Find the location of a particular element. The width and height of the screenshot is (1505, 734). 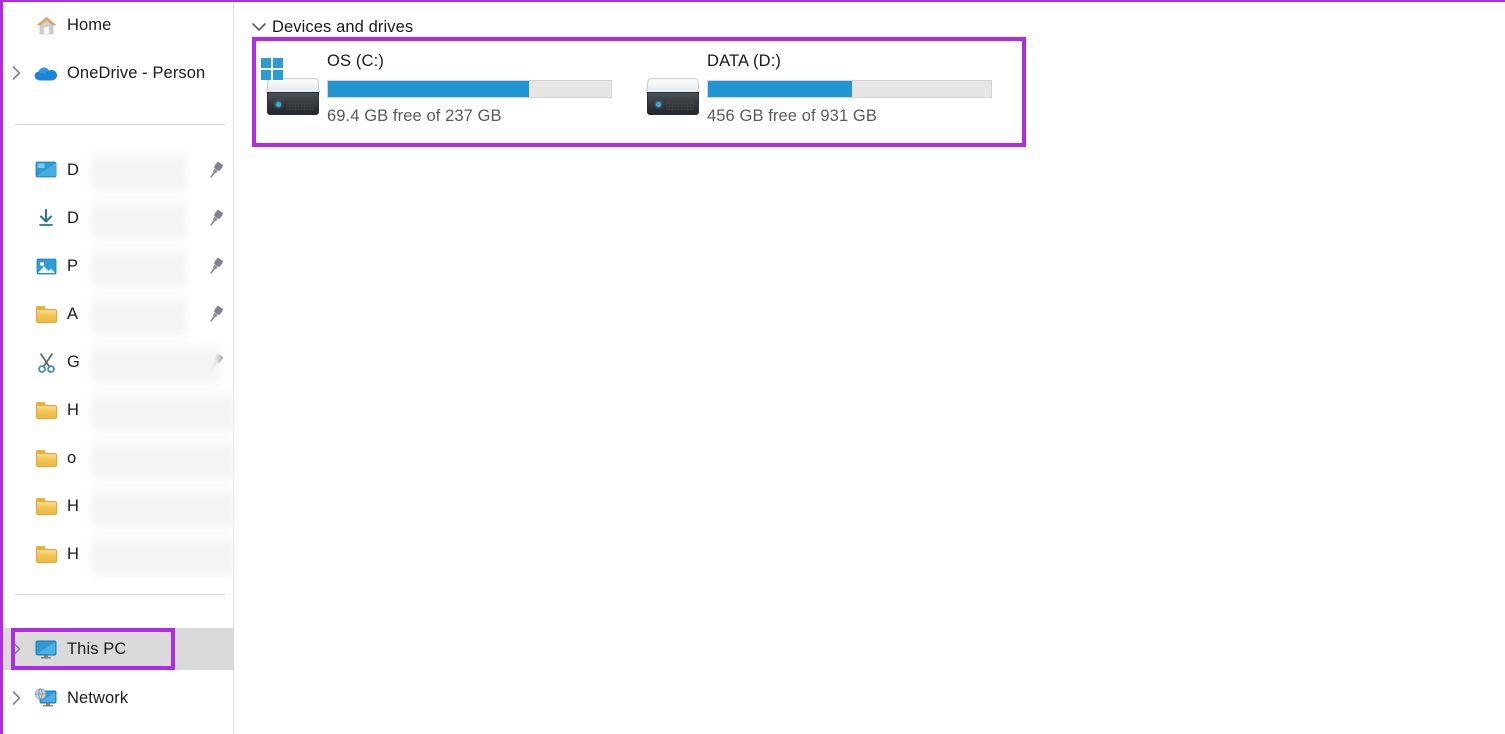

sidebar-item-label: G is located at coordinates (73, 361).